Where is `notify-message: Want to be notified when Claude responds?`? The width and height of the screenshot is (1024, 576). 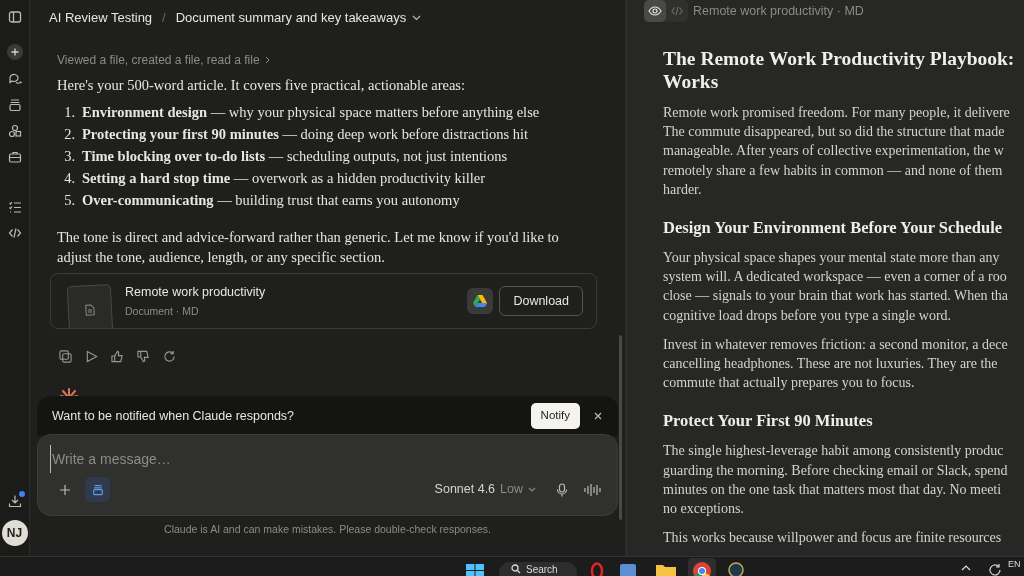
notify-message: Want to be notified when Claude responds? is located at coordinates (173, 416).